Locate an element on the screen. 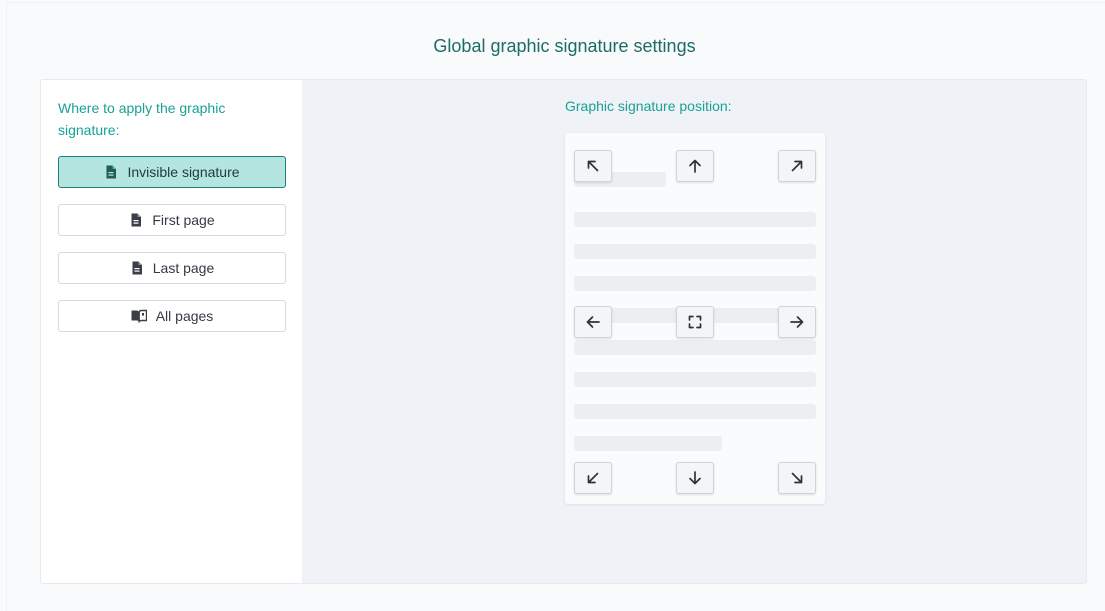  arrow-down-left-icon is located at coordinates (593, 478).